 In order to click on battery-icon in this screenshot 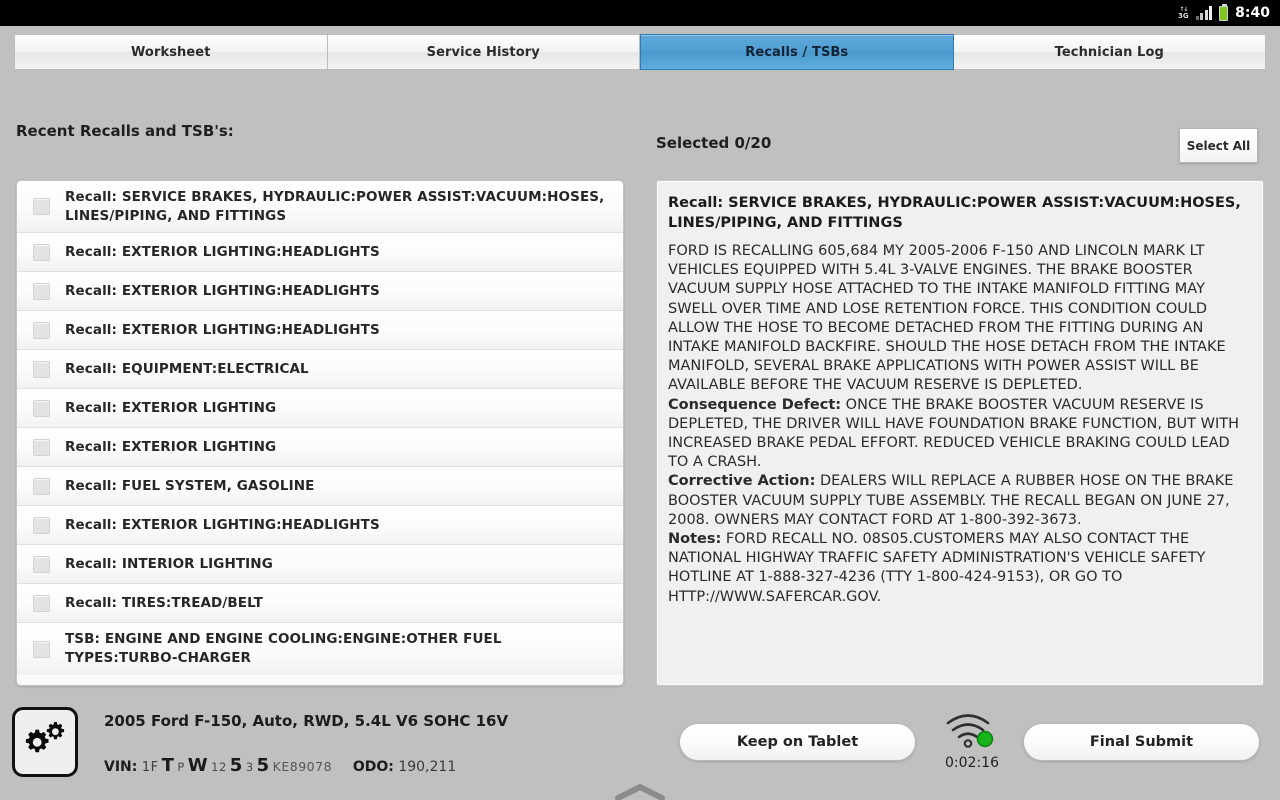, I will do `click(1224, 12)`.